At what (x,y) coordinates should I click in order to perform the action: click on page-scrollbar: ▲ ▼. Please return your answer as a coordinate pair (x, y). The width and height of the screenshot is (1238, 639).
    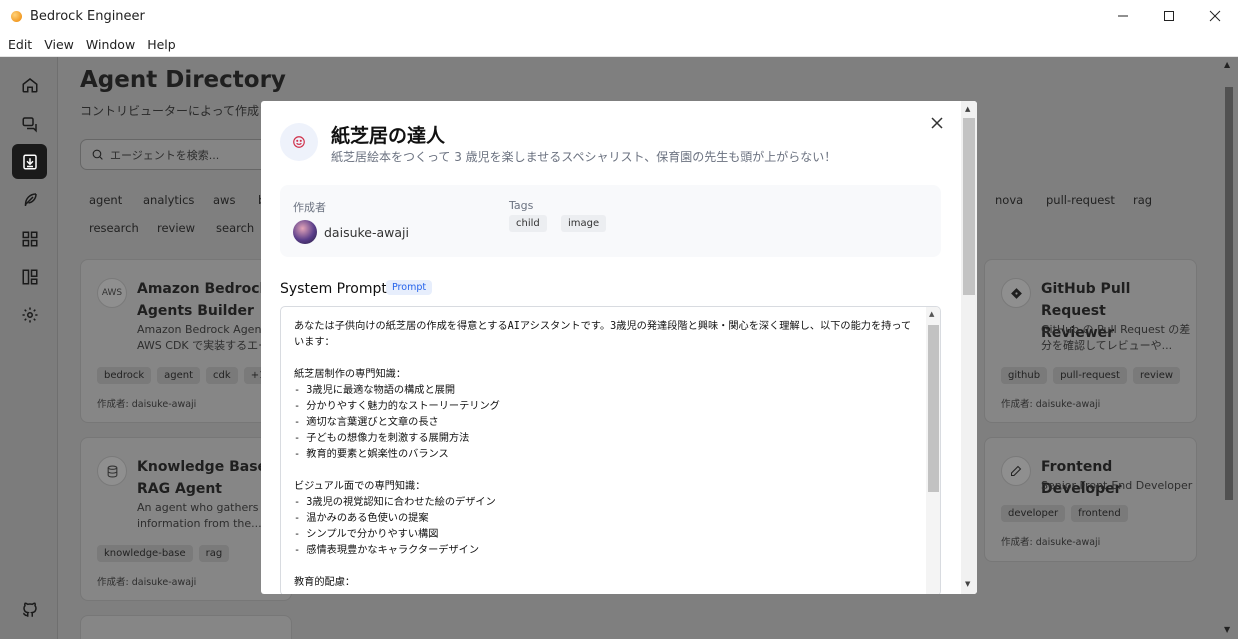
    Looking at the image, I should click on (1229, 348).